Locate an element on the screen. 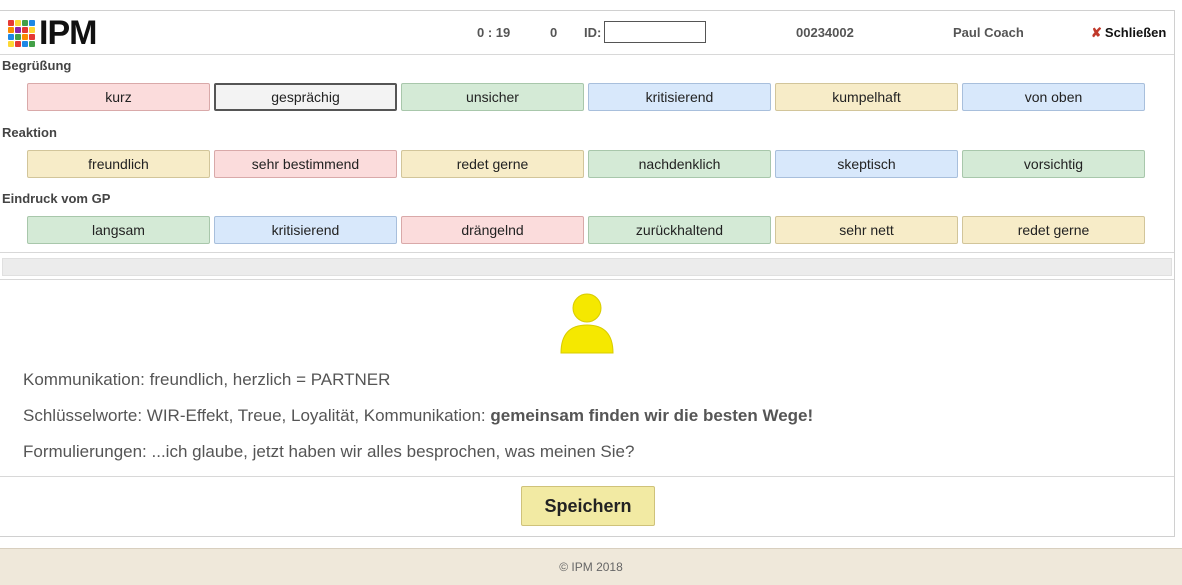  option-button: skeptisch is located at coordinates (866, 164).